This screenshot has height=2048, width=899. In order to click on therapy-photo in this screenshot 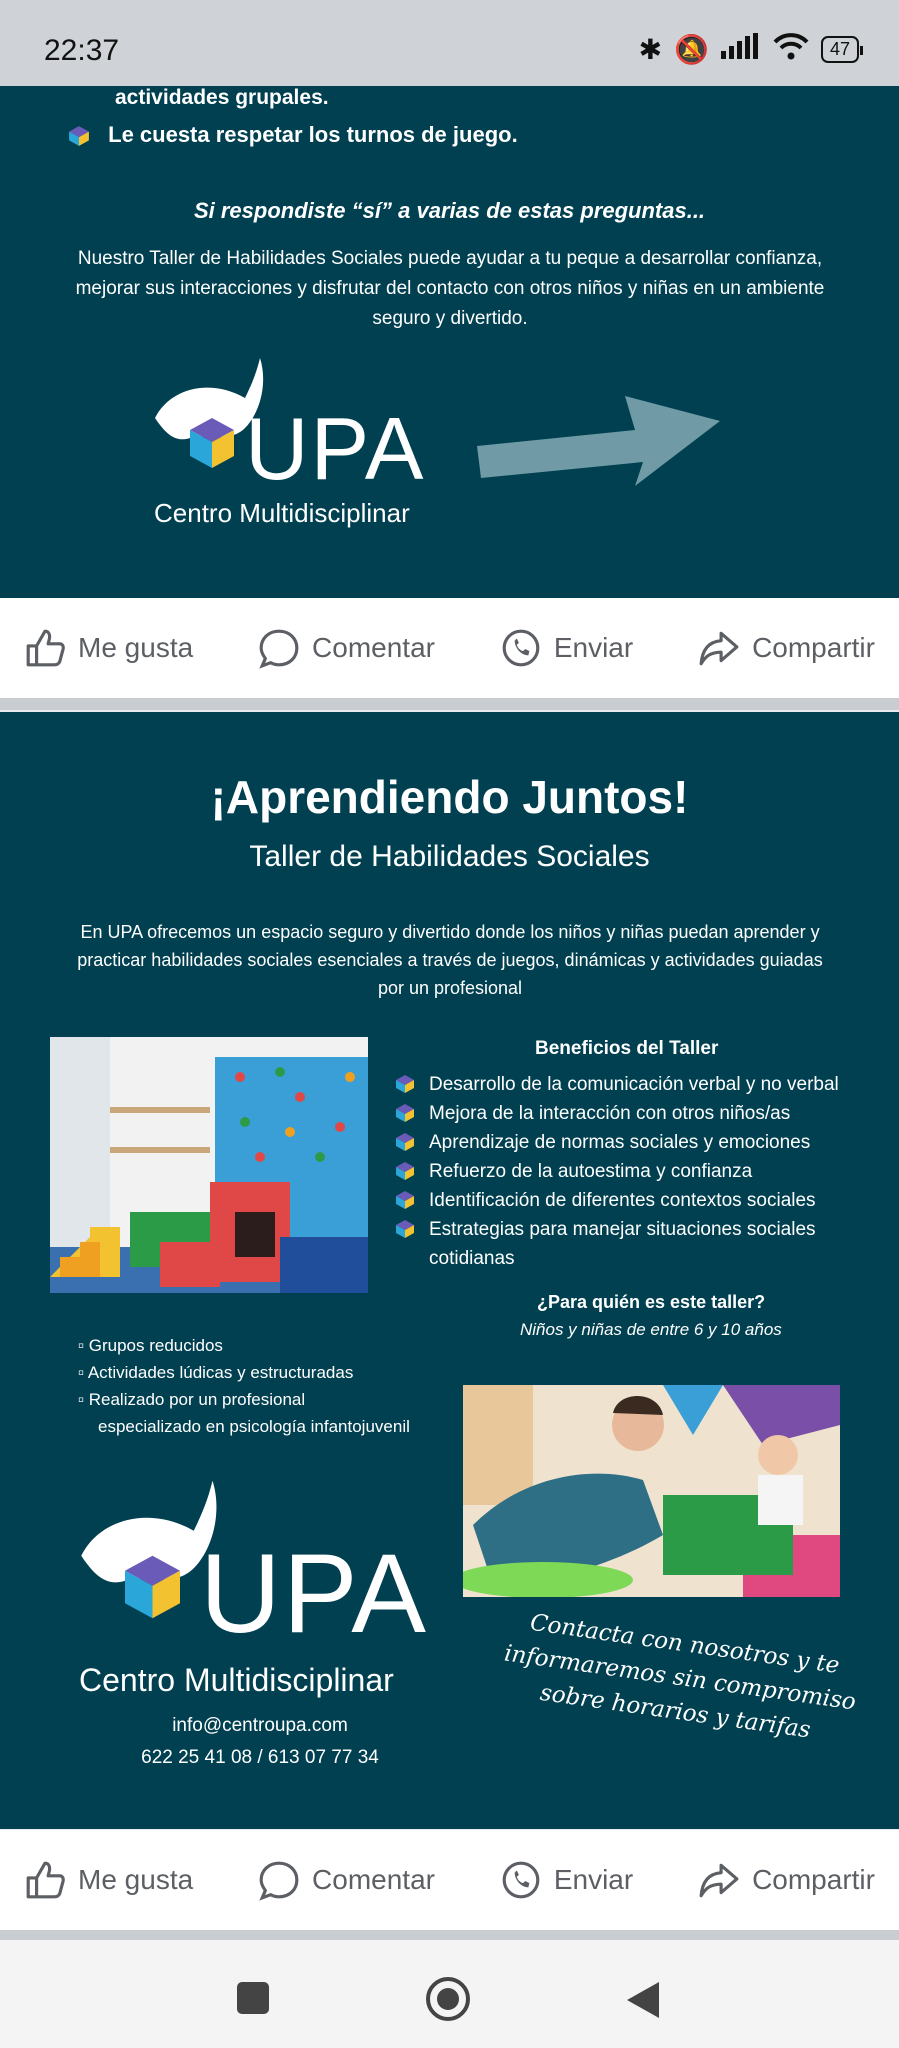, I will do `click(651, 1491)`.